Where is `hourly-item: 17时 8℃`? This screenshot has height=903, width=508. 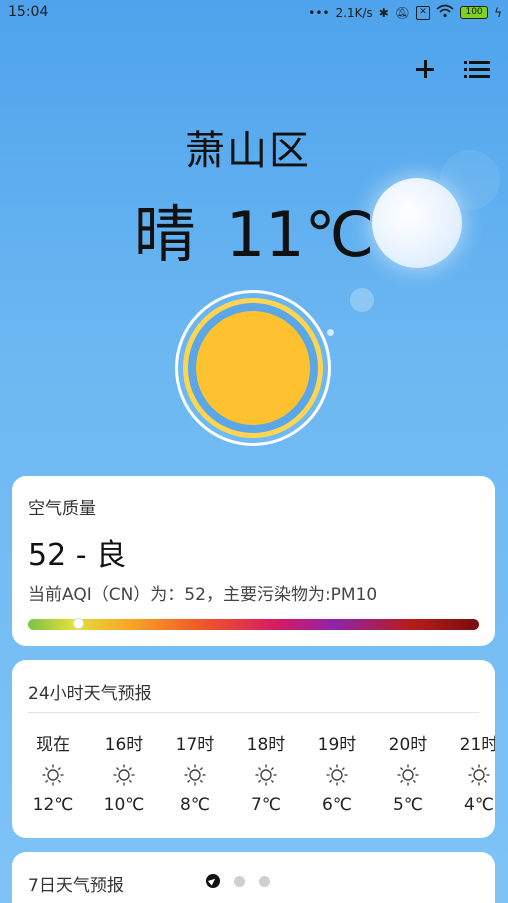 hourly-item: 17时 8℃ is located at coordinates (195, 772).